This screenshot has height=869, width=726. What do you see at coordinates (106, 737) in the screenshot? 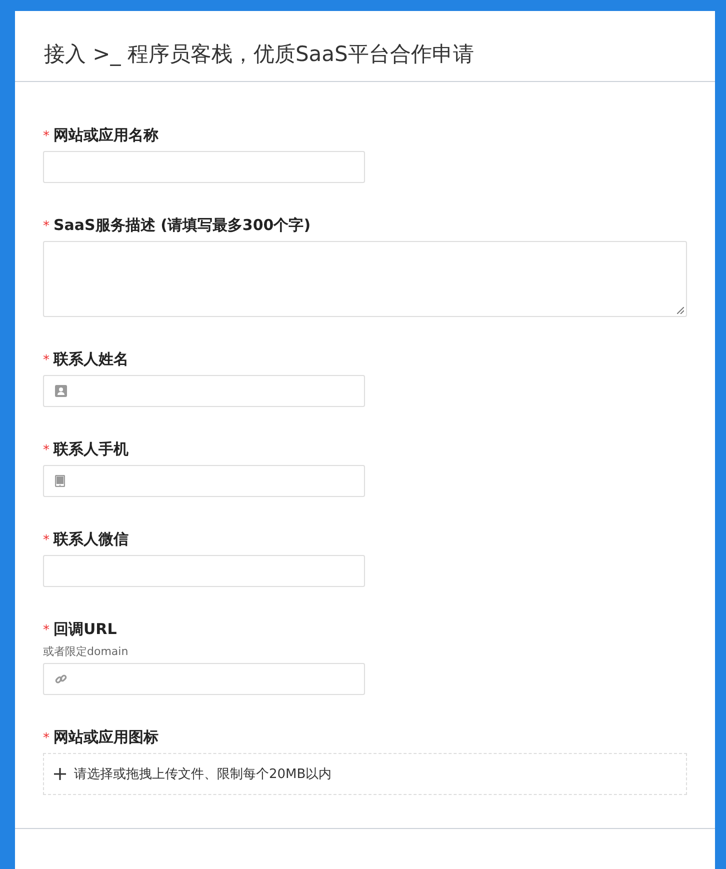
I see `field-label: 网站或应用图标` at bounding box center [106, 737].